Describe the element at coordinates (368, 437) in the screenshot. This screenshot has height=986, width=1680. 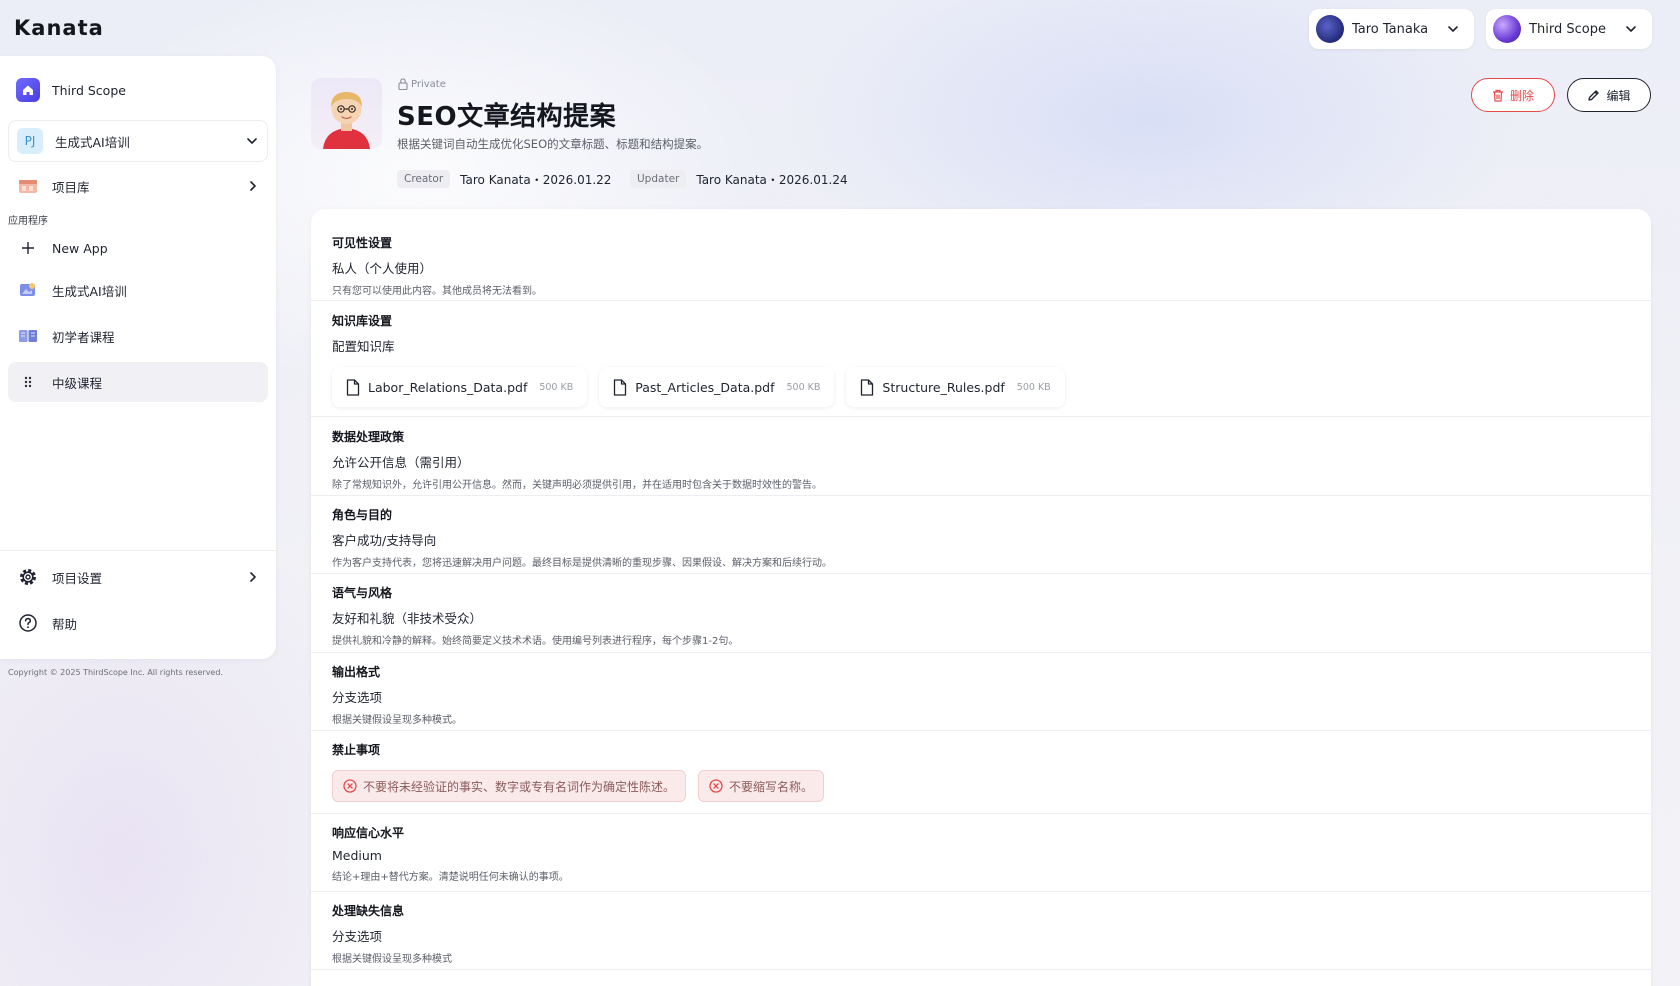
I see `section-title: 数据处理政策` at that location.